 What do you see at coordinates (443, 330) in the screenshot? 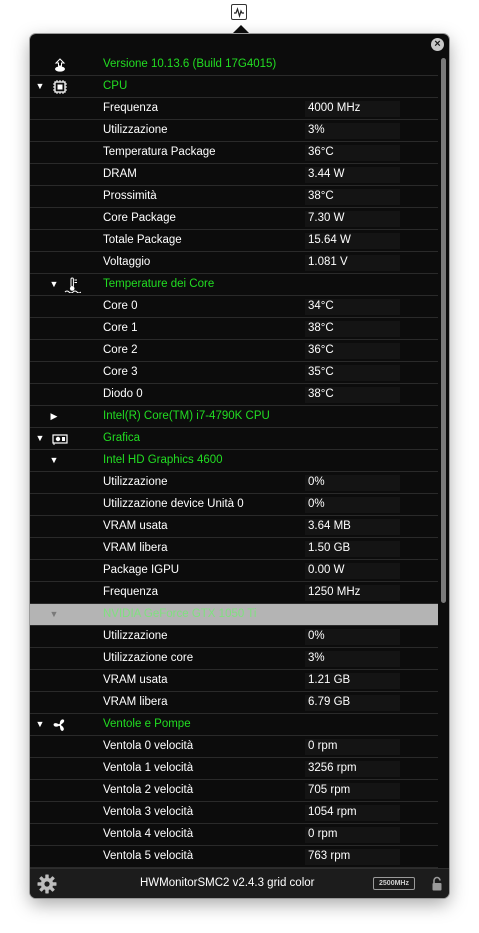
I see `scrollbar-thumb` at bounding box center [443, 330].